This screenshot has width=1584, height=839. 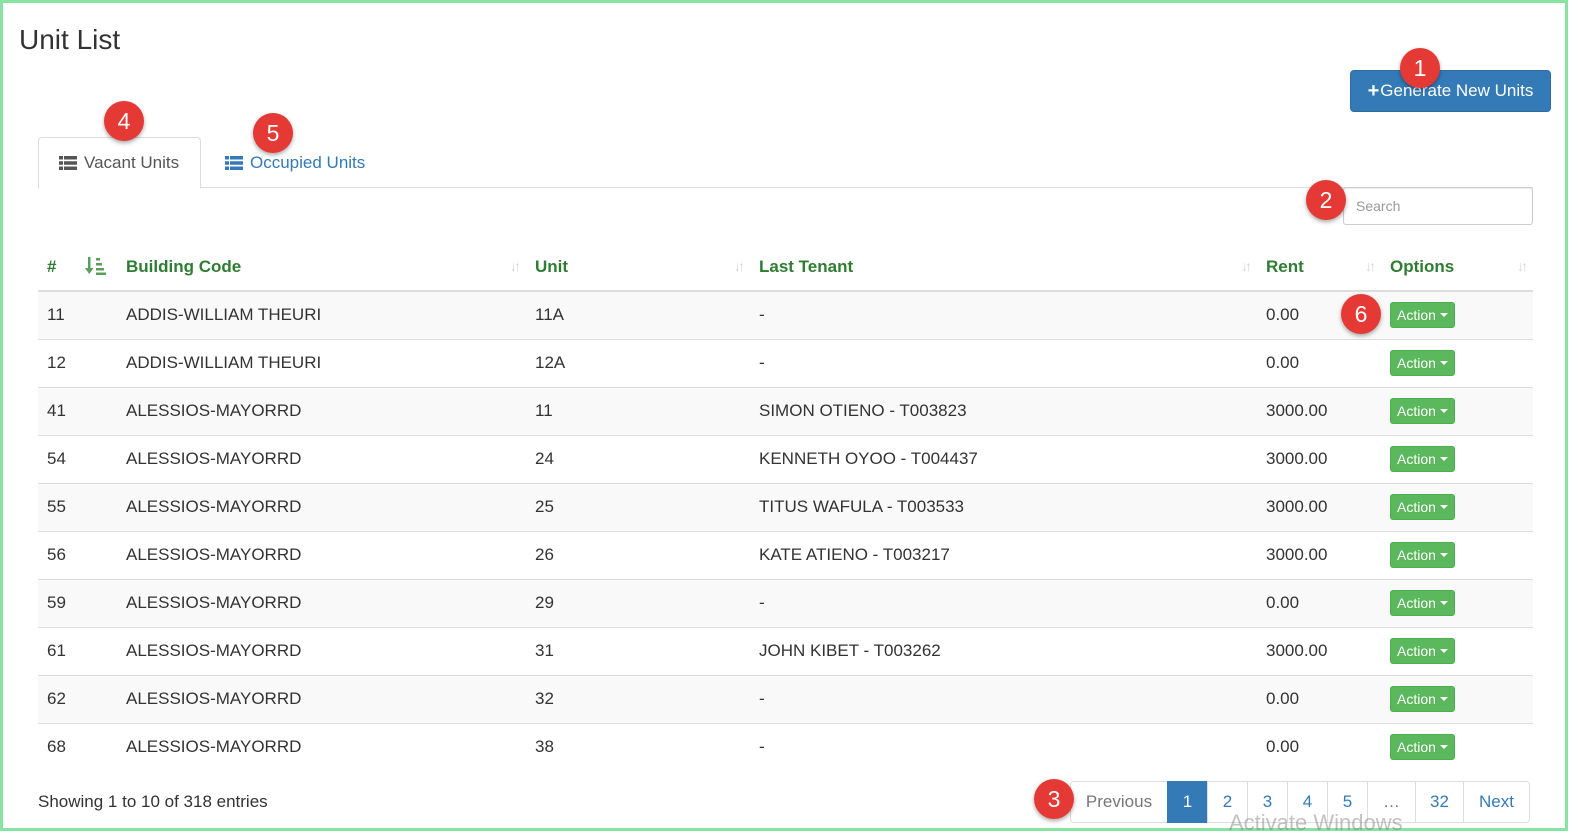 I want to click on column-header-rent: Rent ↓↑, so click(x=1319, y=267).